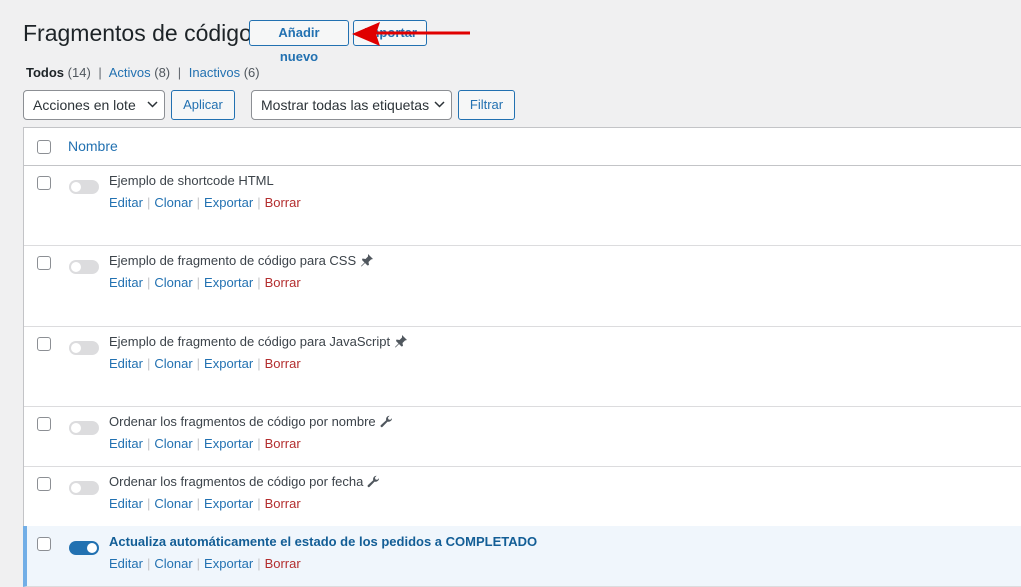  Describe the element at coordinates (130, 72) in the screenshot. I see `view-active-link: Activos` at that location.